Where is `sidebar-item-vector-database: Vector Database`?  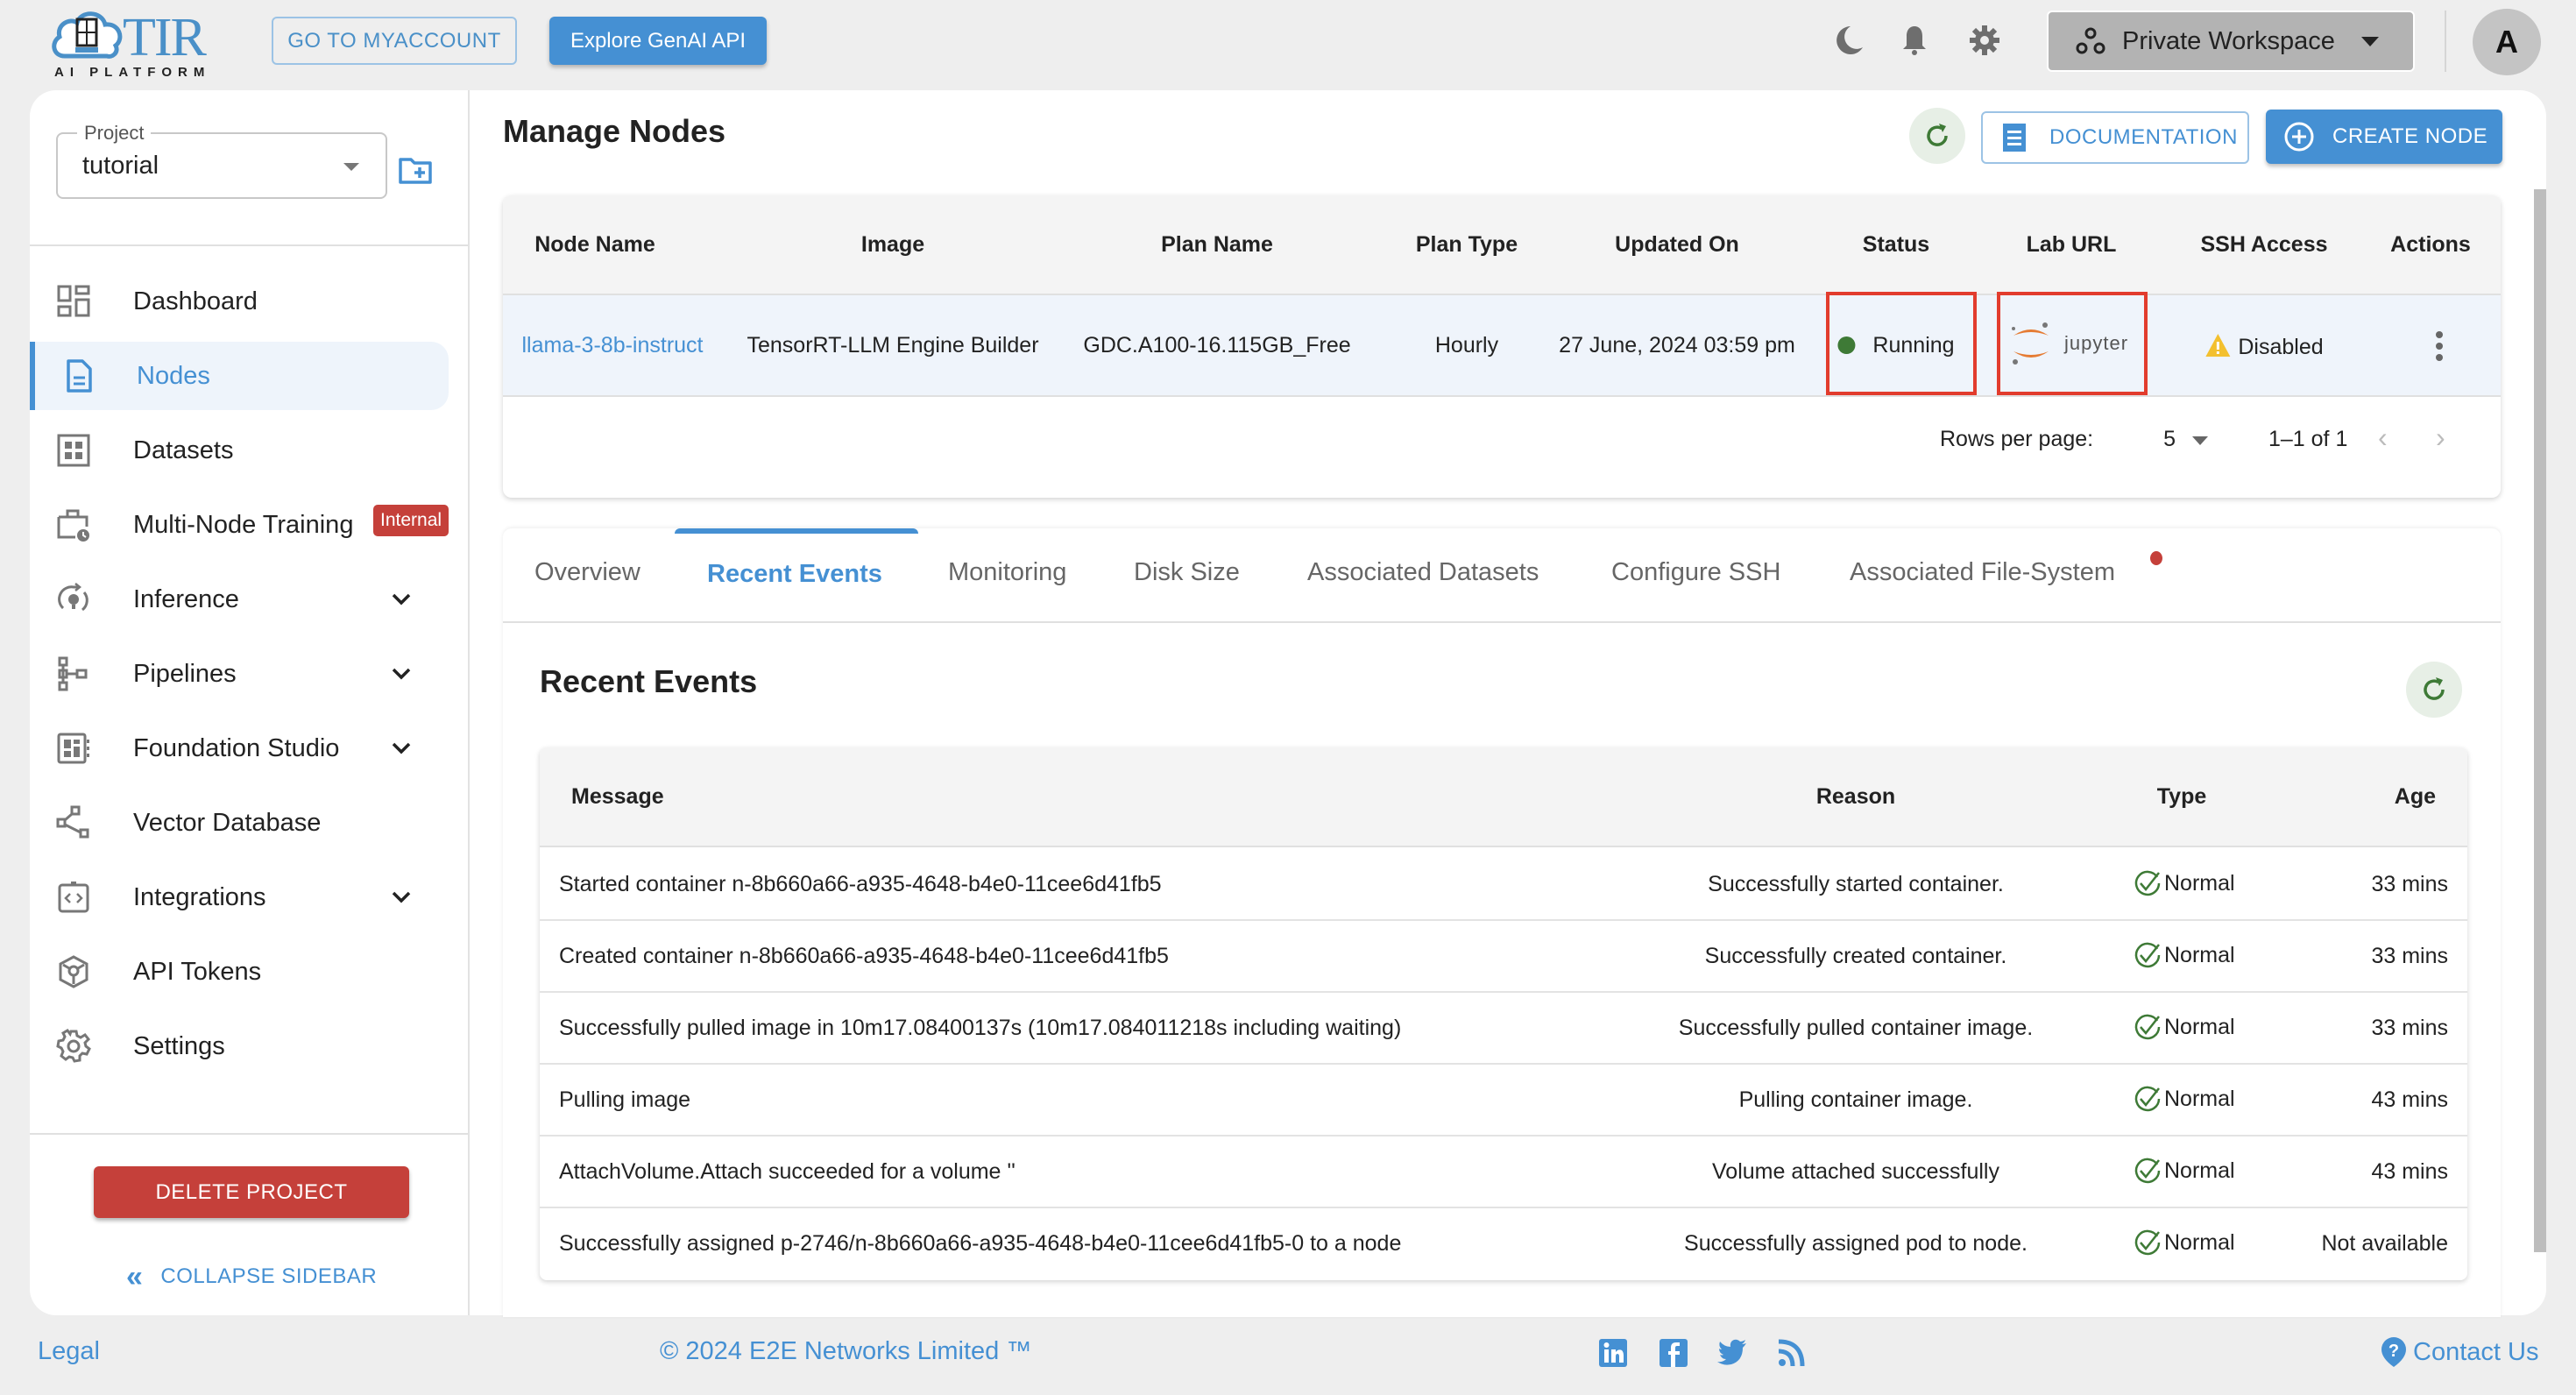
sidebar-item-vector-database: Vector Database is located at coordinates (239, 823).